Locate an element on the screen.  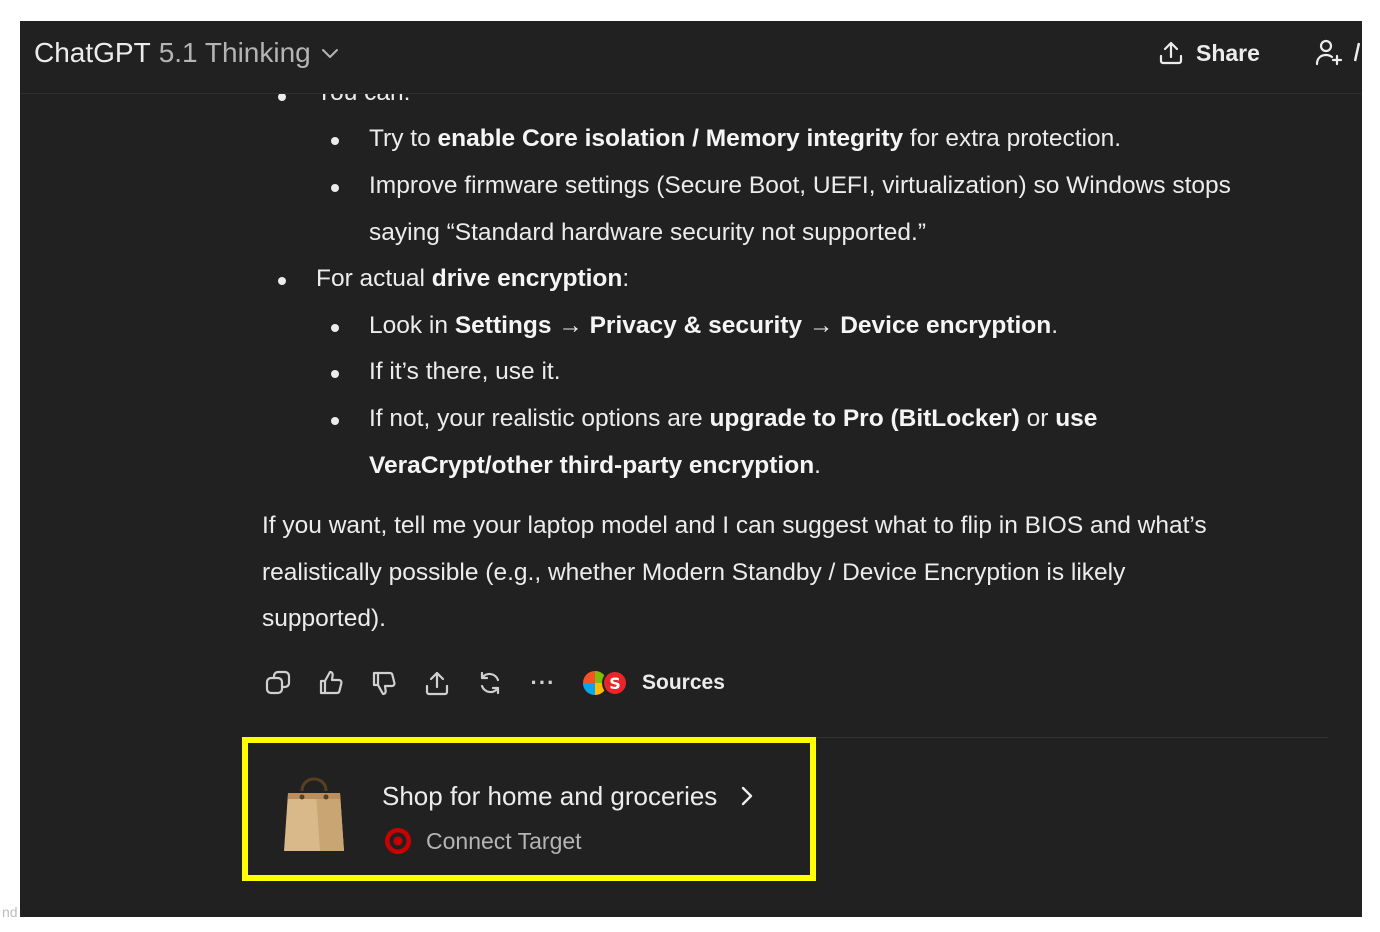
paragraph-line: supported). is located at coordinates (324, 618).